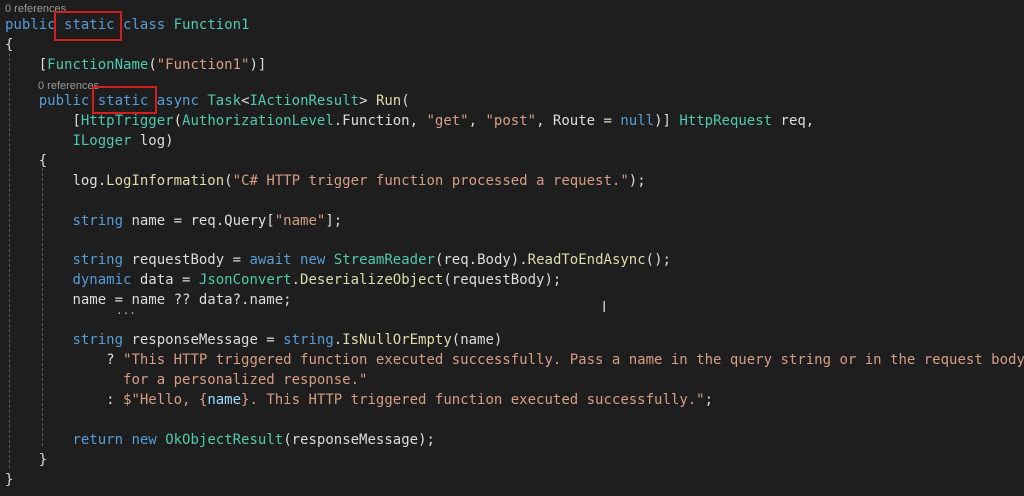  What do you see at coordinates (127, 25) in the screenshot?
I see `code-line: public static class Function1` at bounding box center [127, 25].